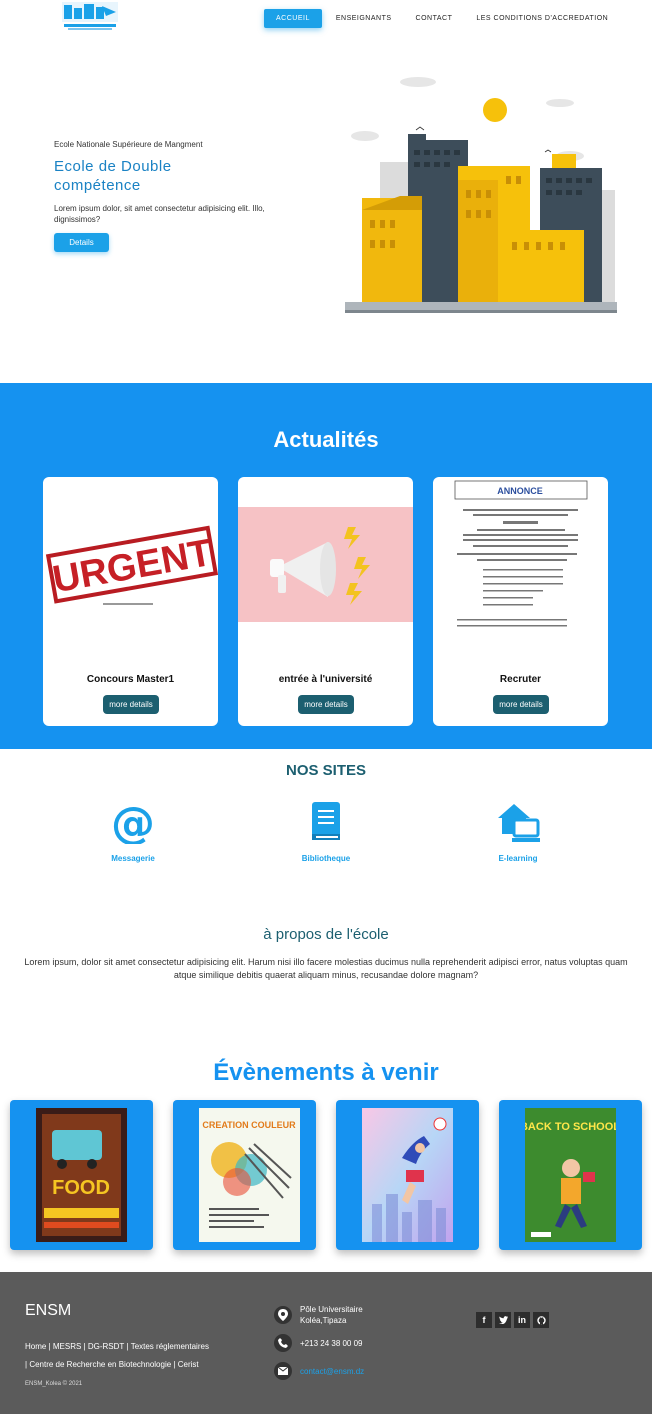 The height and width of the screenshot is (1414, 652). What do you see at coordinates (48, 1310) in the screenshot?
I see `footer-brand: ENSM` at bounding box center [48, 1310].